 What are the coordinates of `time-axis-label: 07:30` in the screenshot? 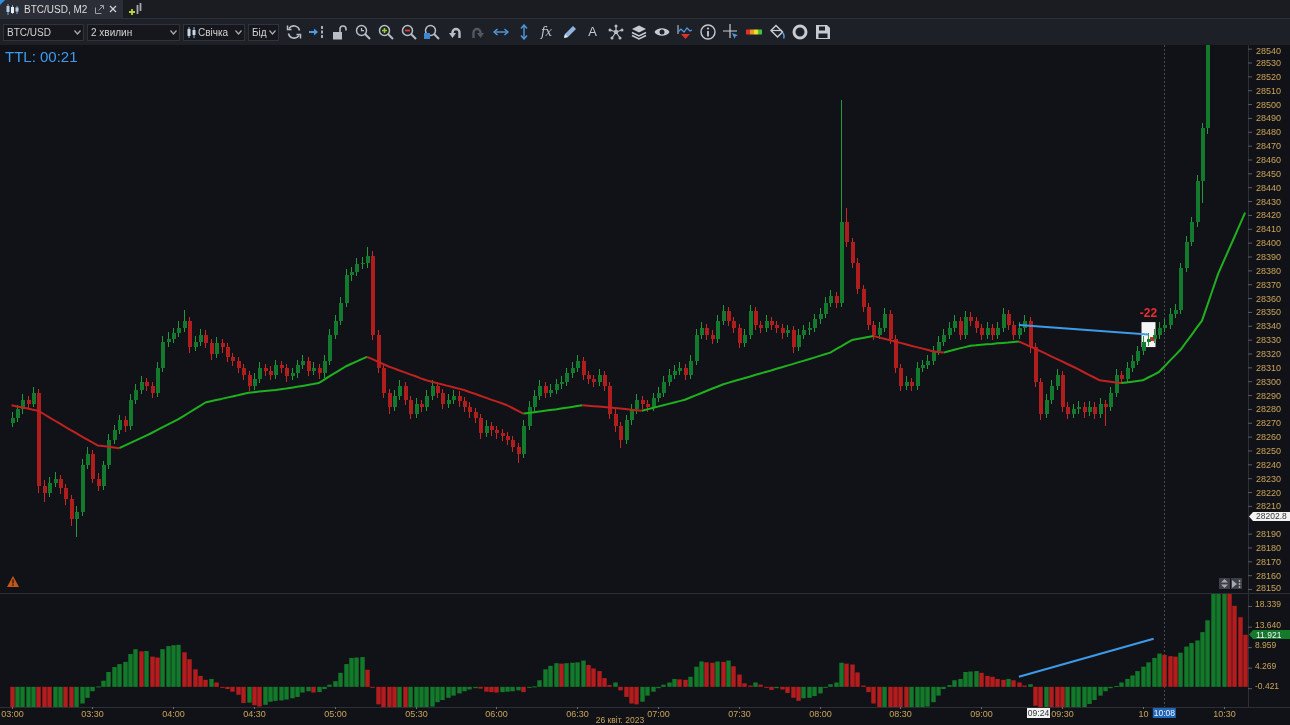 It's located at (739, 714).